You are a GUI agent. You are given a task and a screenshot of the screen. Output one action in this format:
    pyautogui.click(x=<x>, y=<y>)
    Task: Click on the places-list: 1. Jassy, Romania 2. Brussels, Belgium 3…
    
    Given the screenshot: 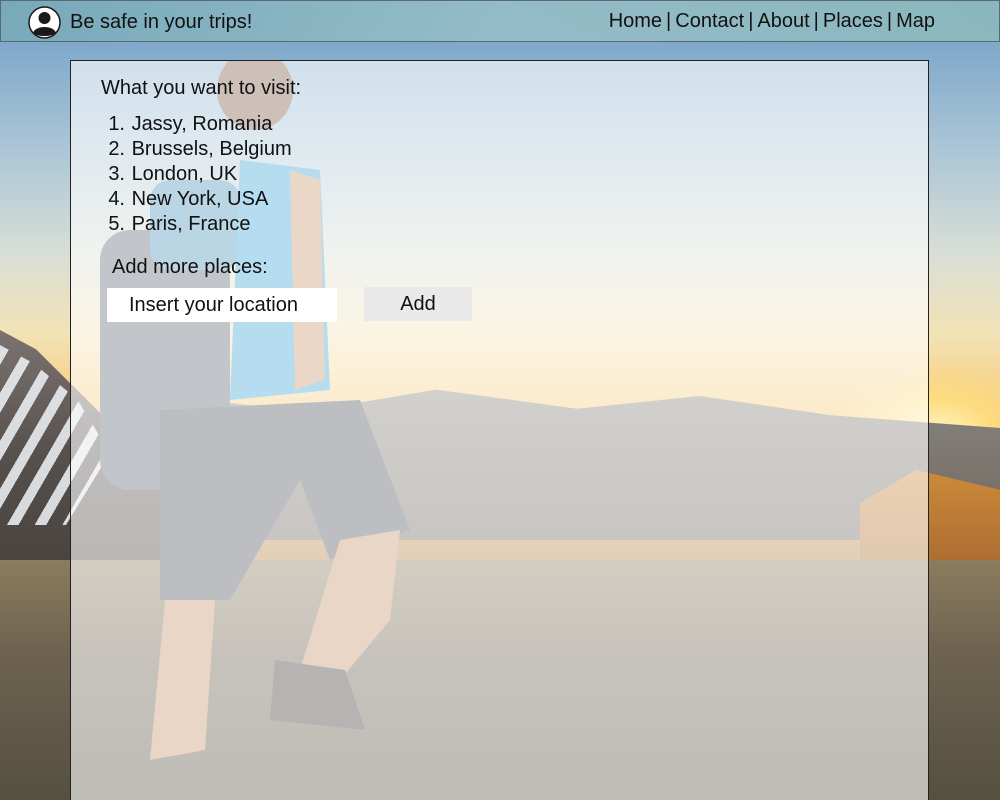 What is the action you would take?
    pyautogui.click(x=196, y=174)
    